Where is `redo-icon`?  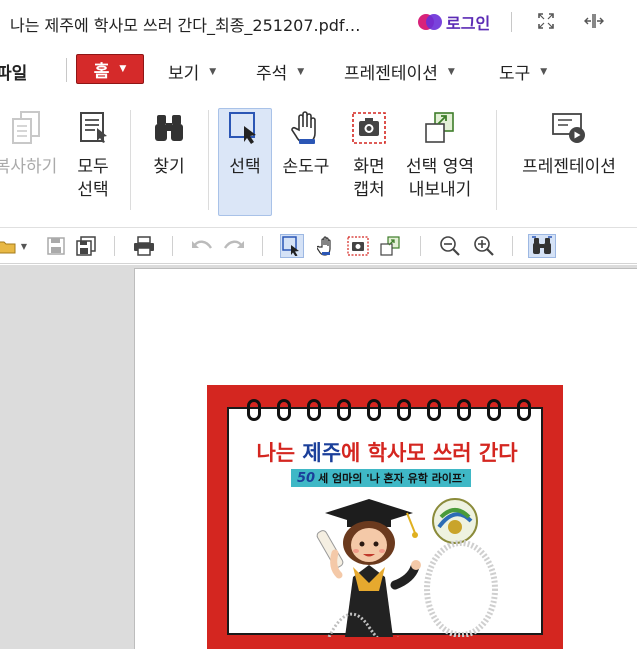 redo-icon is located at coordinates (234, 246).